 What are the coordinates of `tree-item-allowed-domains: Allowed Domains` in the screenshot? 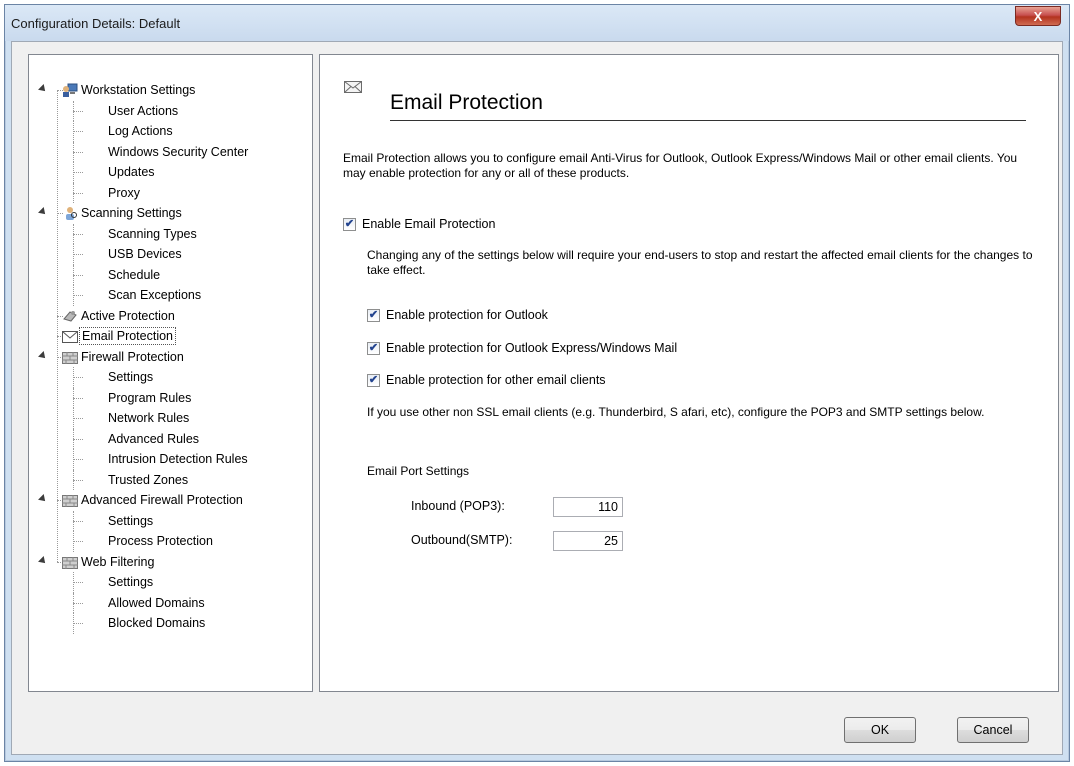 It's located at (170, 602).